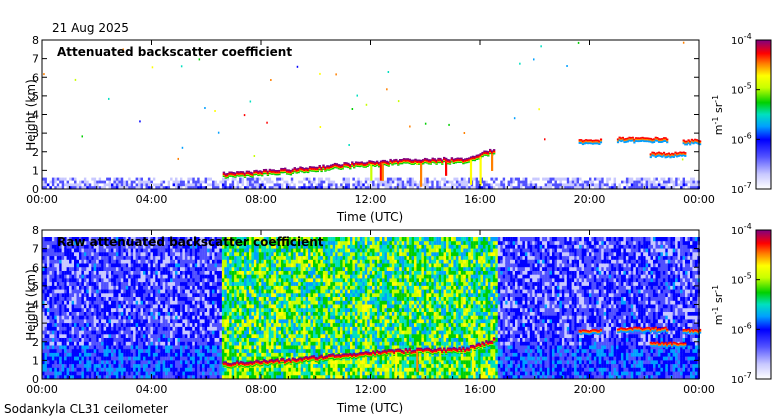 The width and height of the screenshot is (780, 420). What do you see at coordinates (464, 133) in the screenshot?
I see `speckle-mark` at bounding box center [464, 133].